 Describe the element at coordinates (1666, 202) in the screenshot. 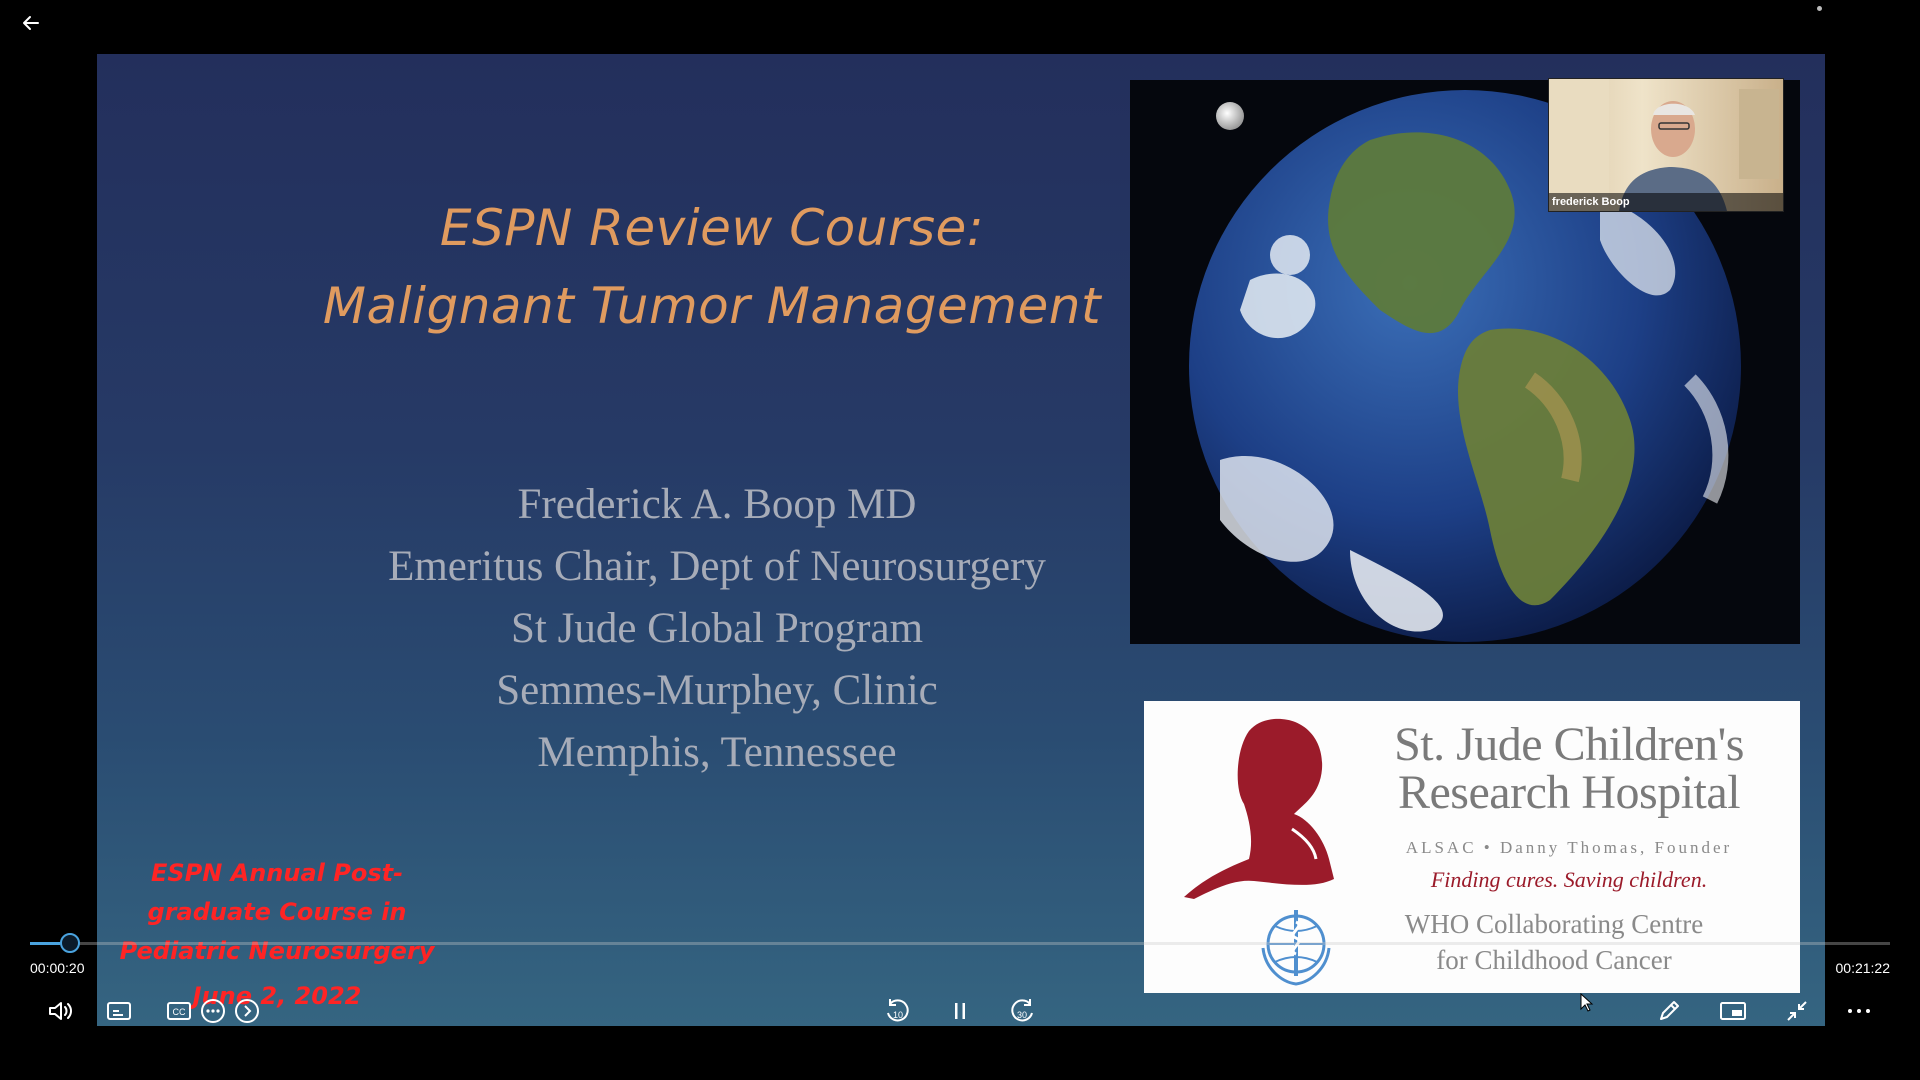

I see `webcam-name-label: frederick Boop` at that location.